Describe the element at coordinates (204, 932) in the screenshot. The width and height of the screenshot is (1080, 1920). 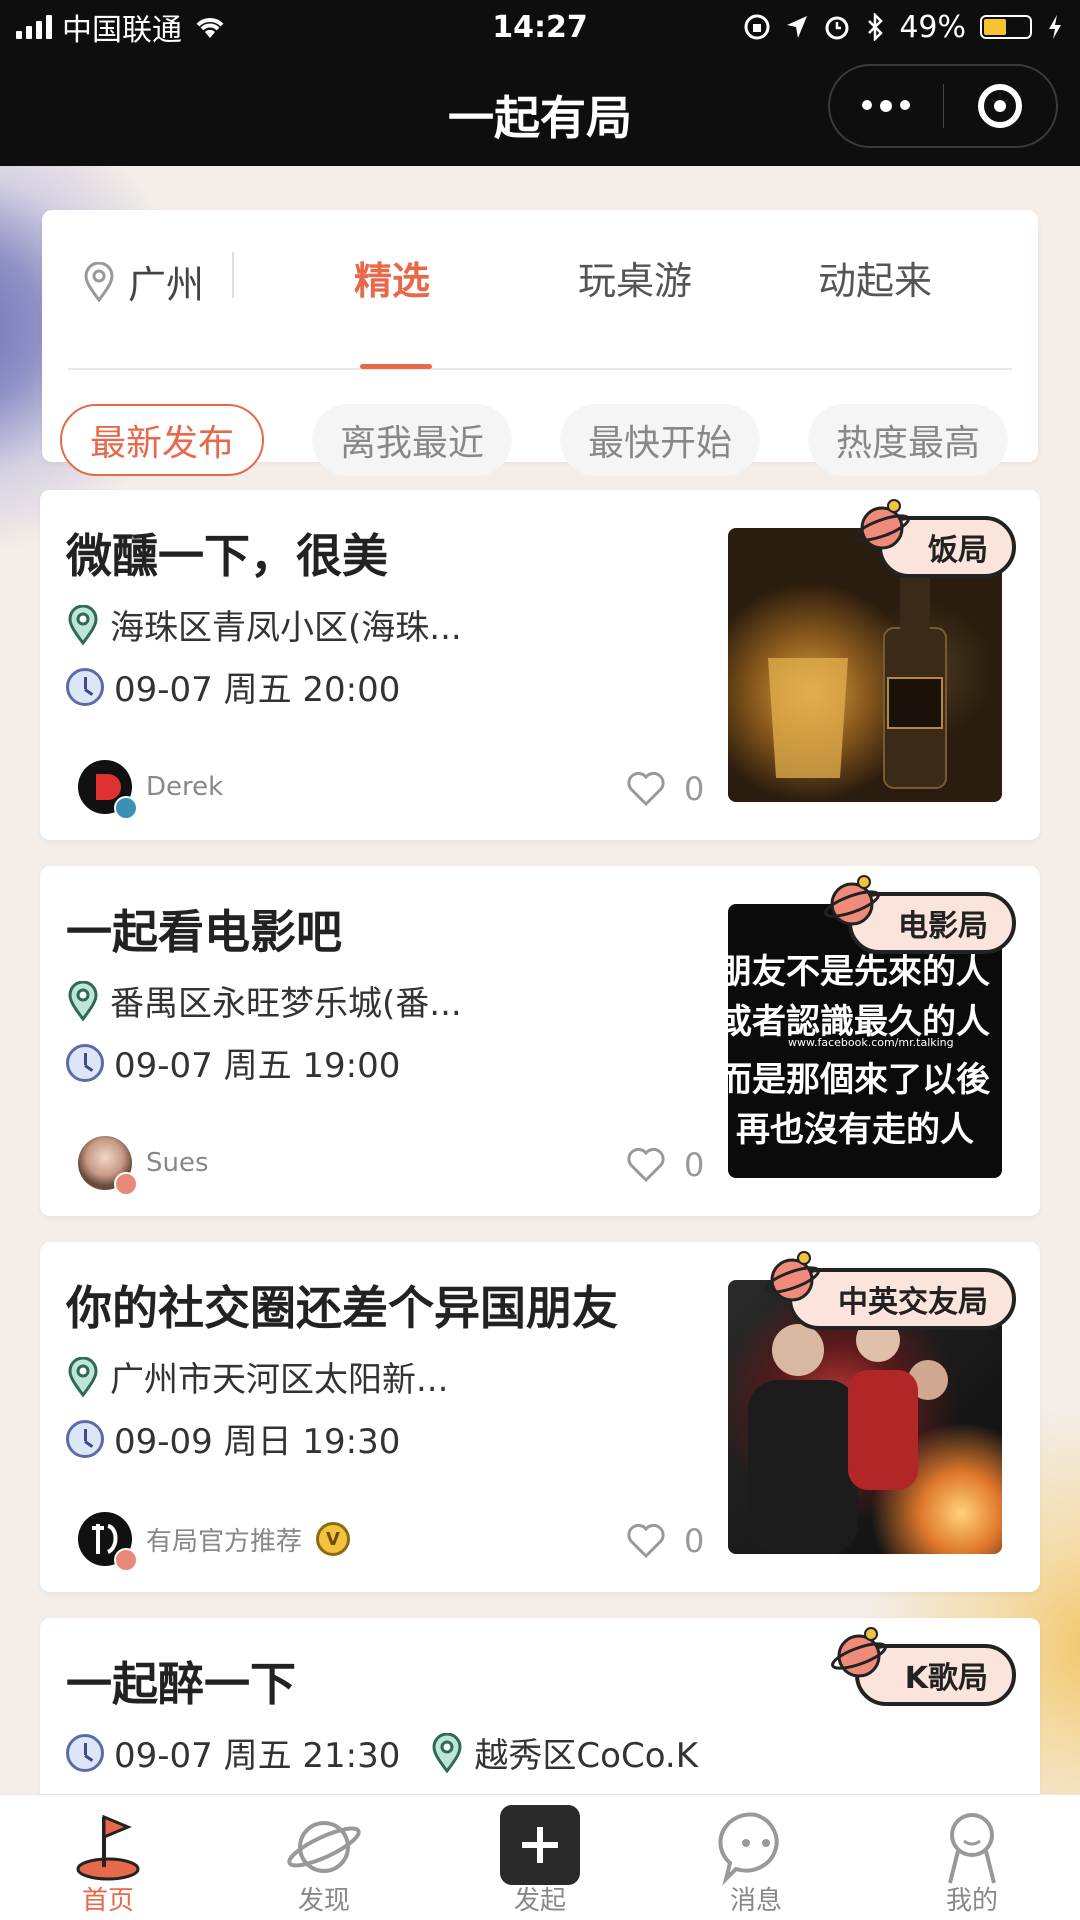
I see `event-title: 一起看电影吧` at that location.